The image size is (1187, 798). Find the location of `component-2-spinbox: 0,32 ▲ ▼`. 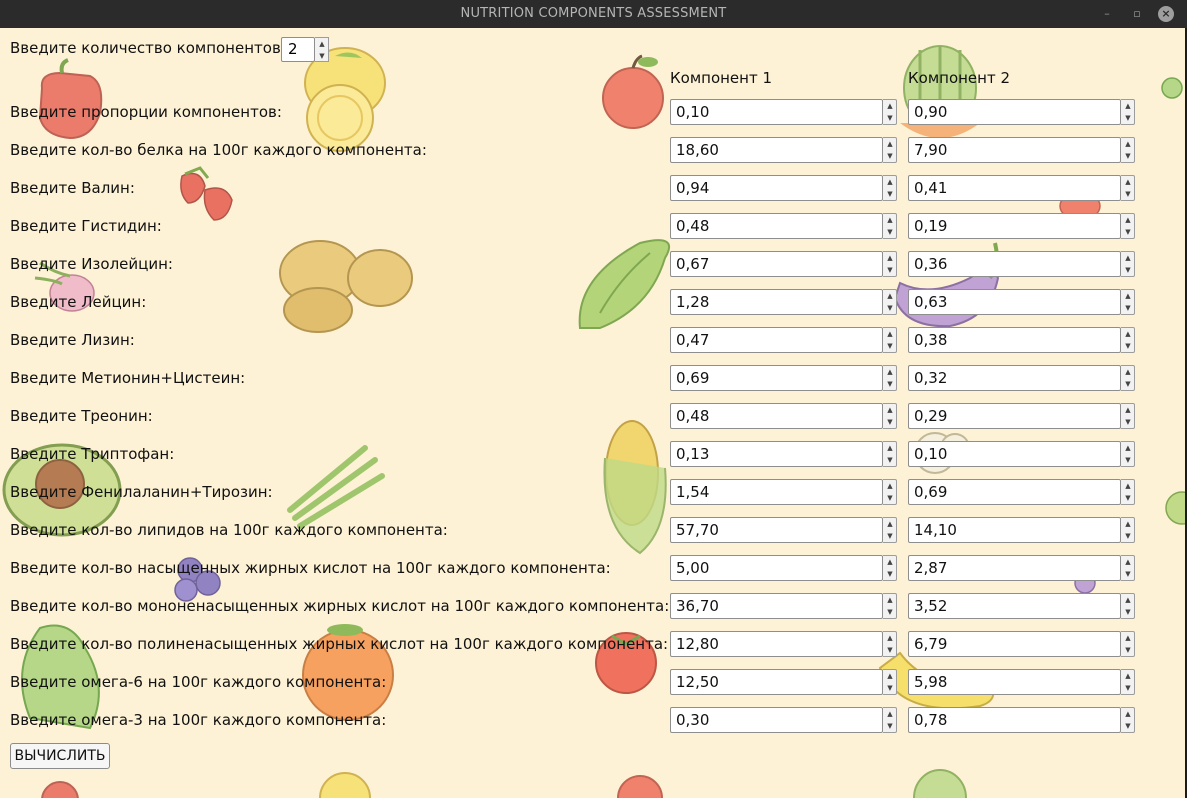

component-2-spinbox: 0,32 ▲ ▼ is located at coordinates (1021, 378).